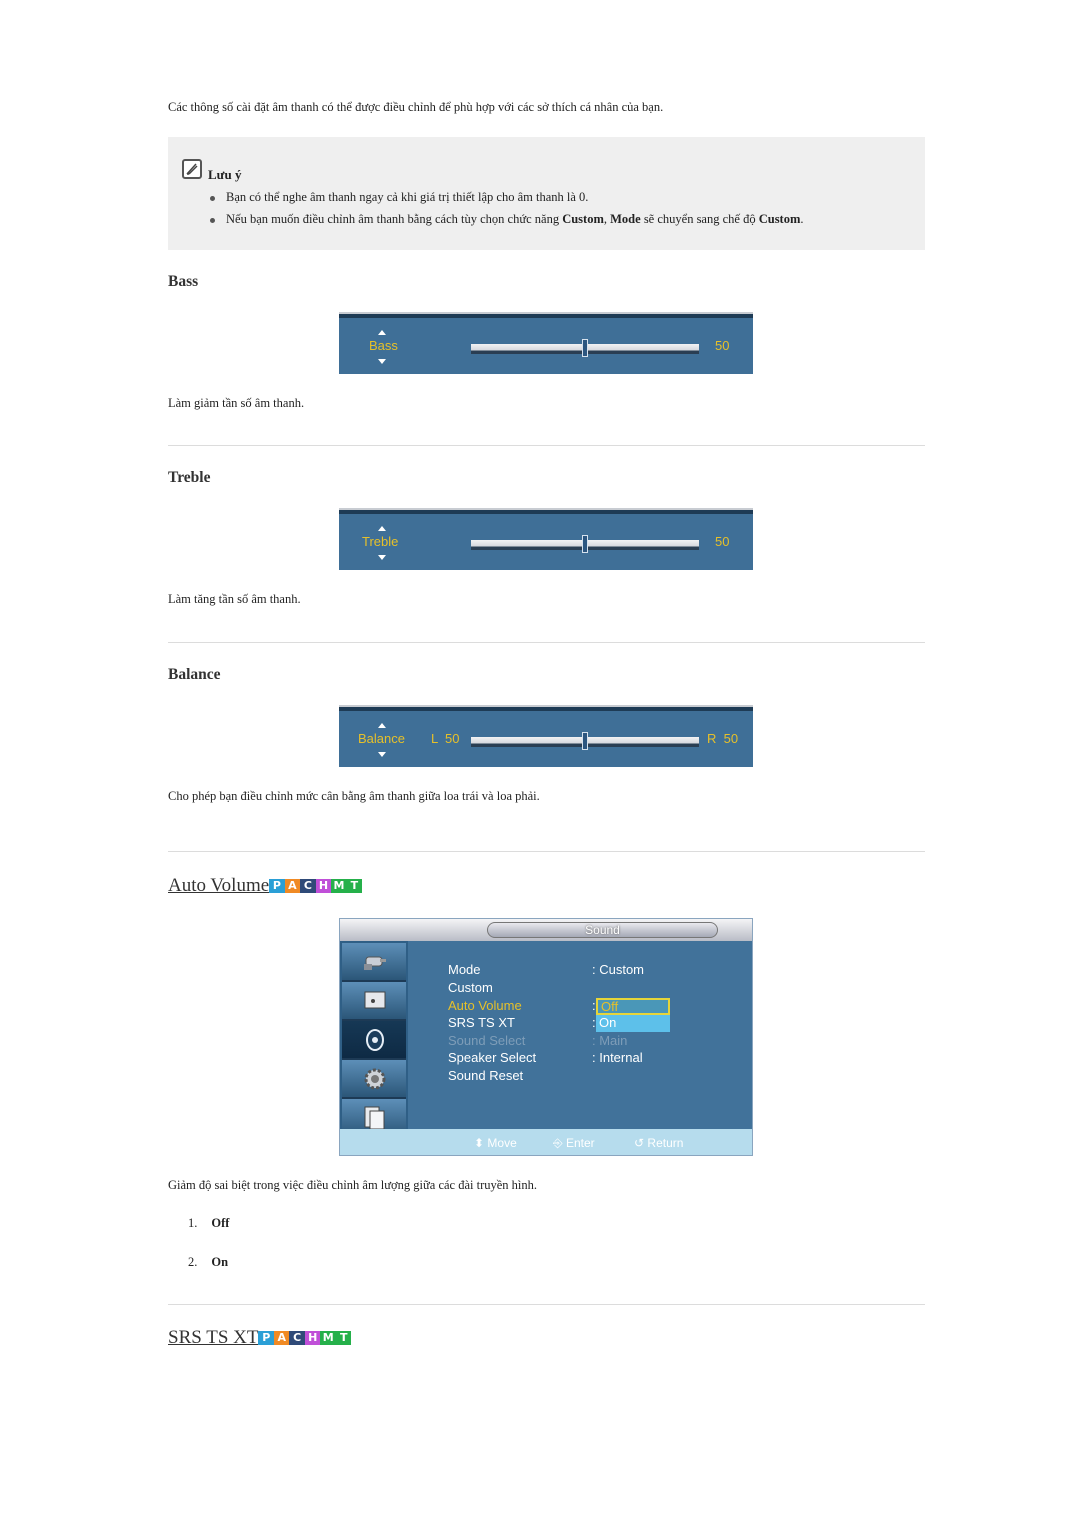  Describe the element at coordinates (374, 962) in the screenshot. I see `input-plug-icon` at that location.